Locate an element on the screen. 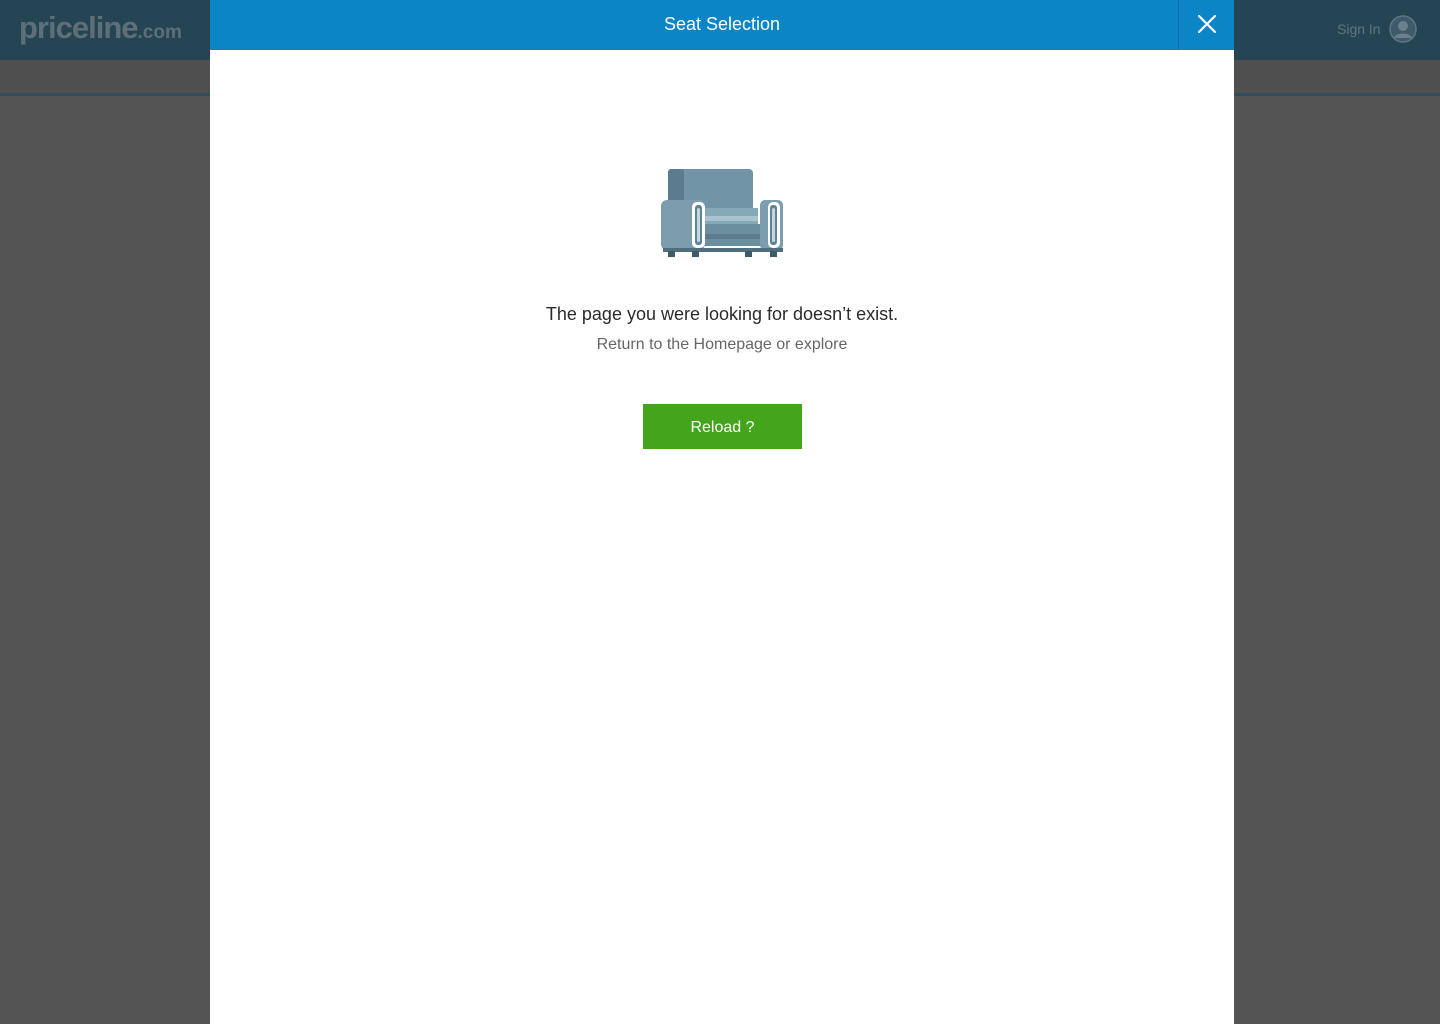 The height and width of the screenshot is (1024, 1440). modal-title: Seat Selection is located at coordinates (722, 24).